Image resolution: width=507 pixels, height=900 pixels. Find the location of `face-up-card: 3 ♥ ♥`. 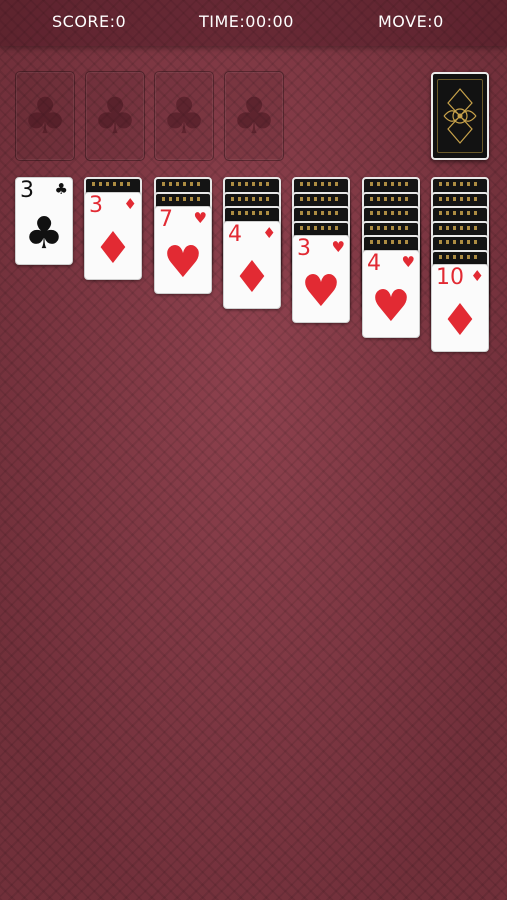

face-up-card: 3 ♥ ♥ is located at coordinates (321, 279).